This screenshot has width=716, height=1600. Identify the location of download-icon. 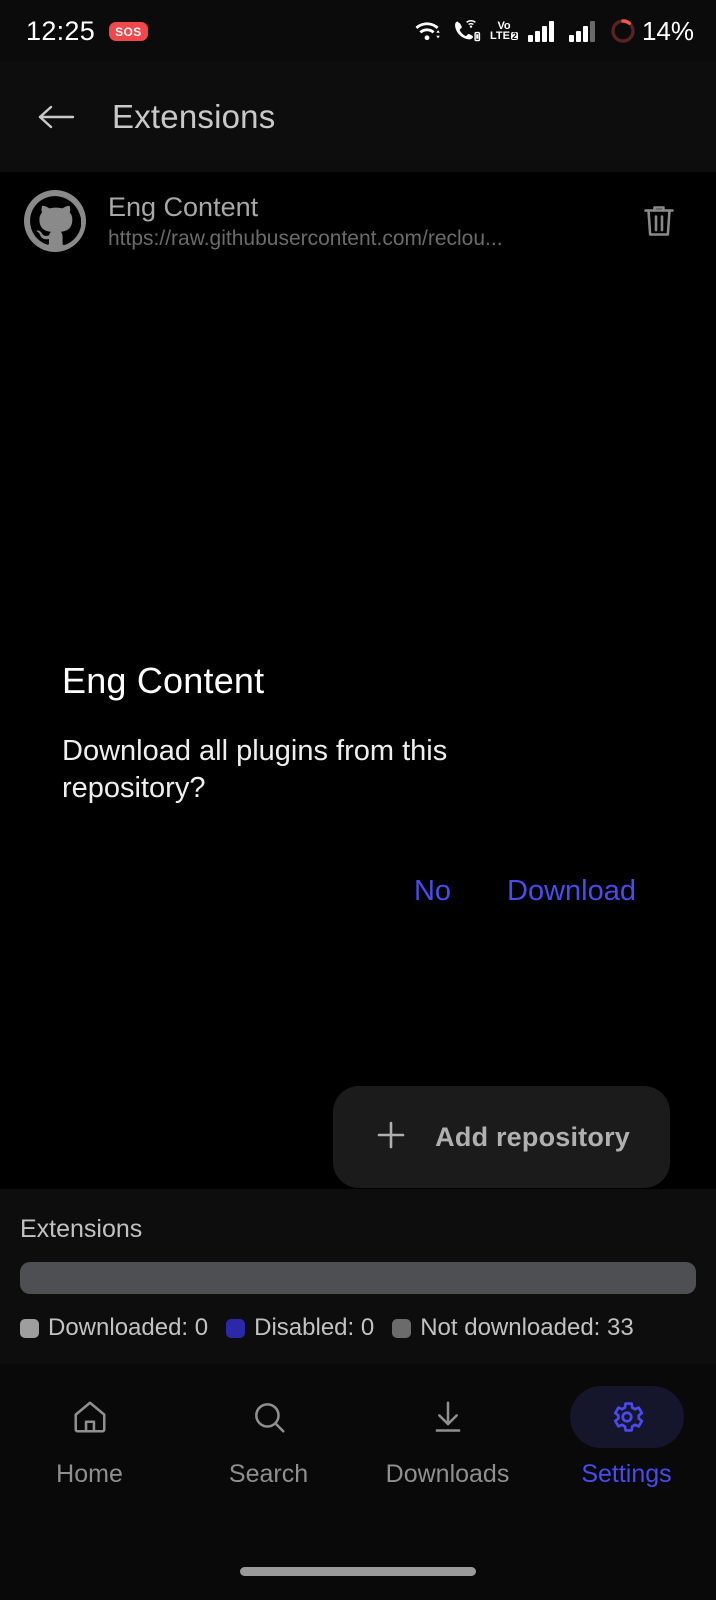
(448, 1417).